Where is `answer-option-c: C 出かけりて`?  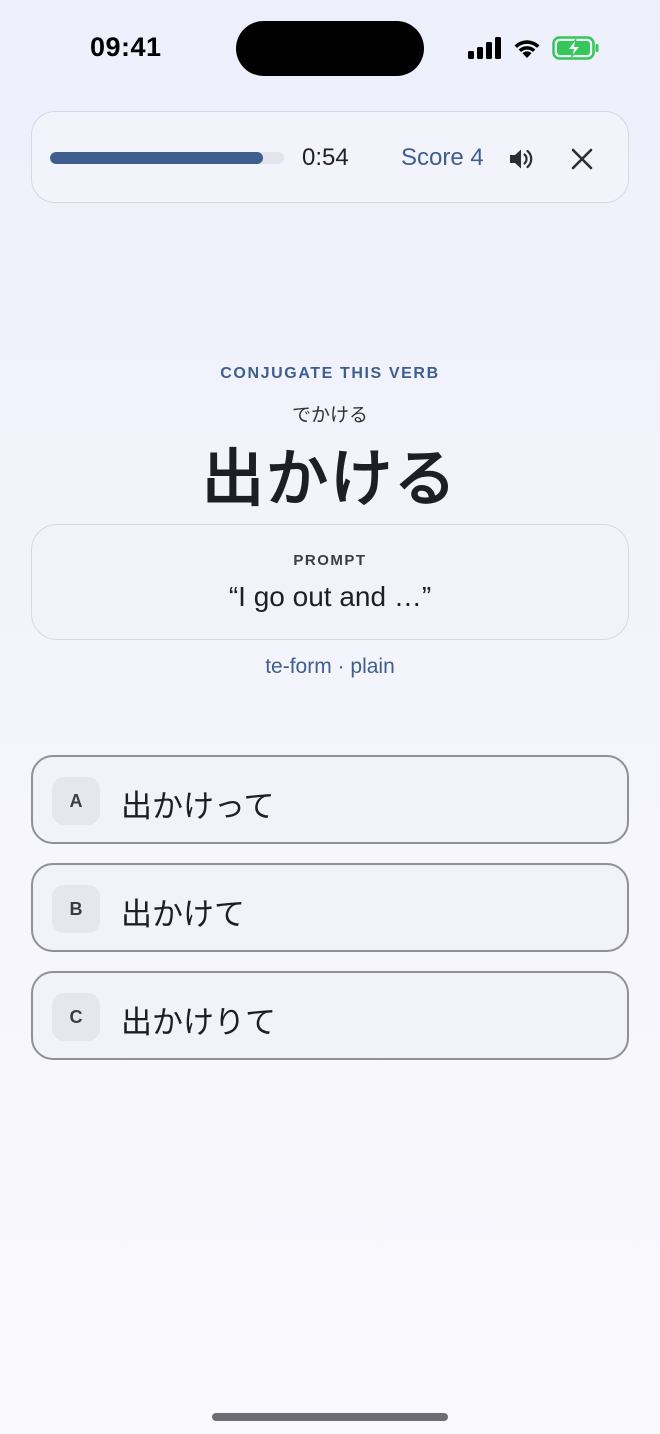 answer-option-c: C 出かけりて is located at coordinates (330, 1015).